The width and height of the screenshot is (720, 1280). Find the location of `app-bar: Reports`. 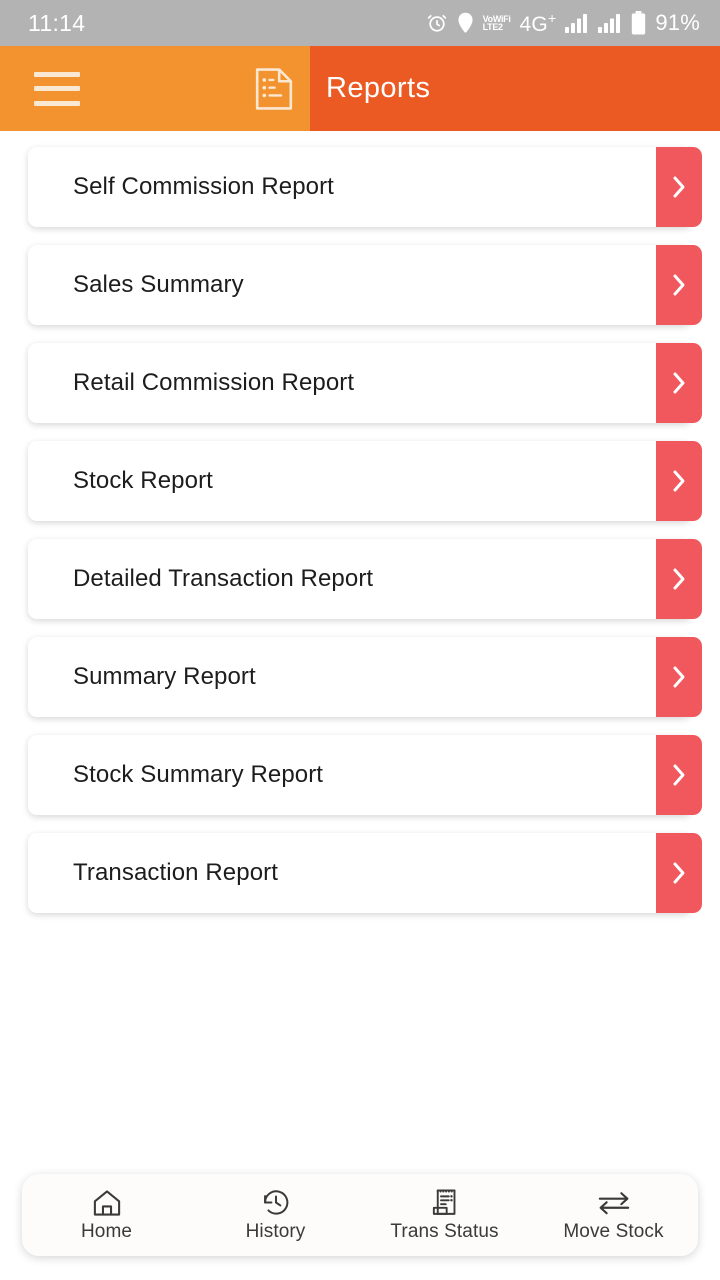

app-bar: Reports is located at coordinates (360, 88).